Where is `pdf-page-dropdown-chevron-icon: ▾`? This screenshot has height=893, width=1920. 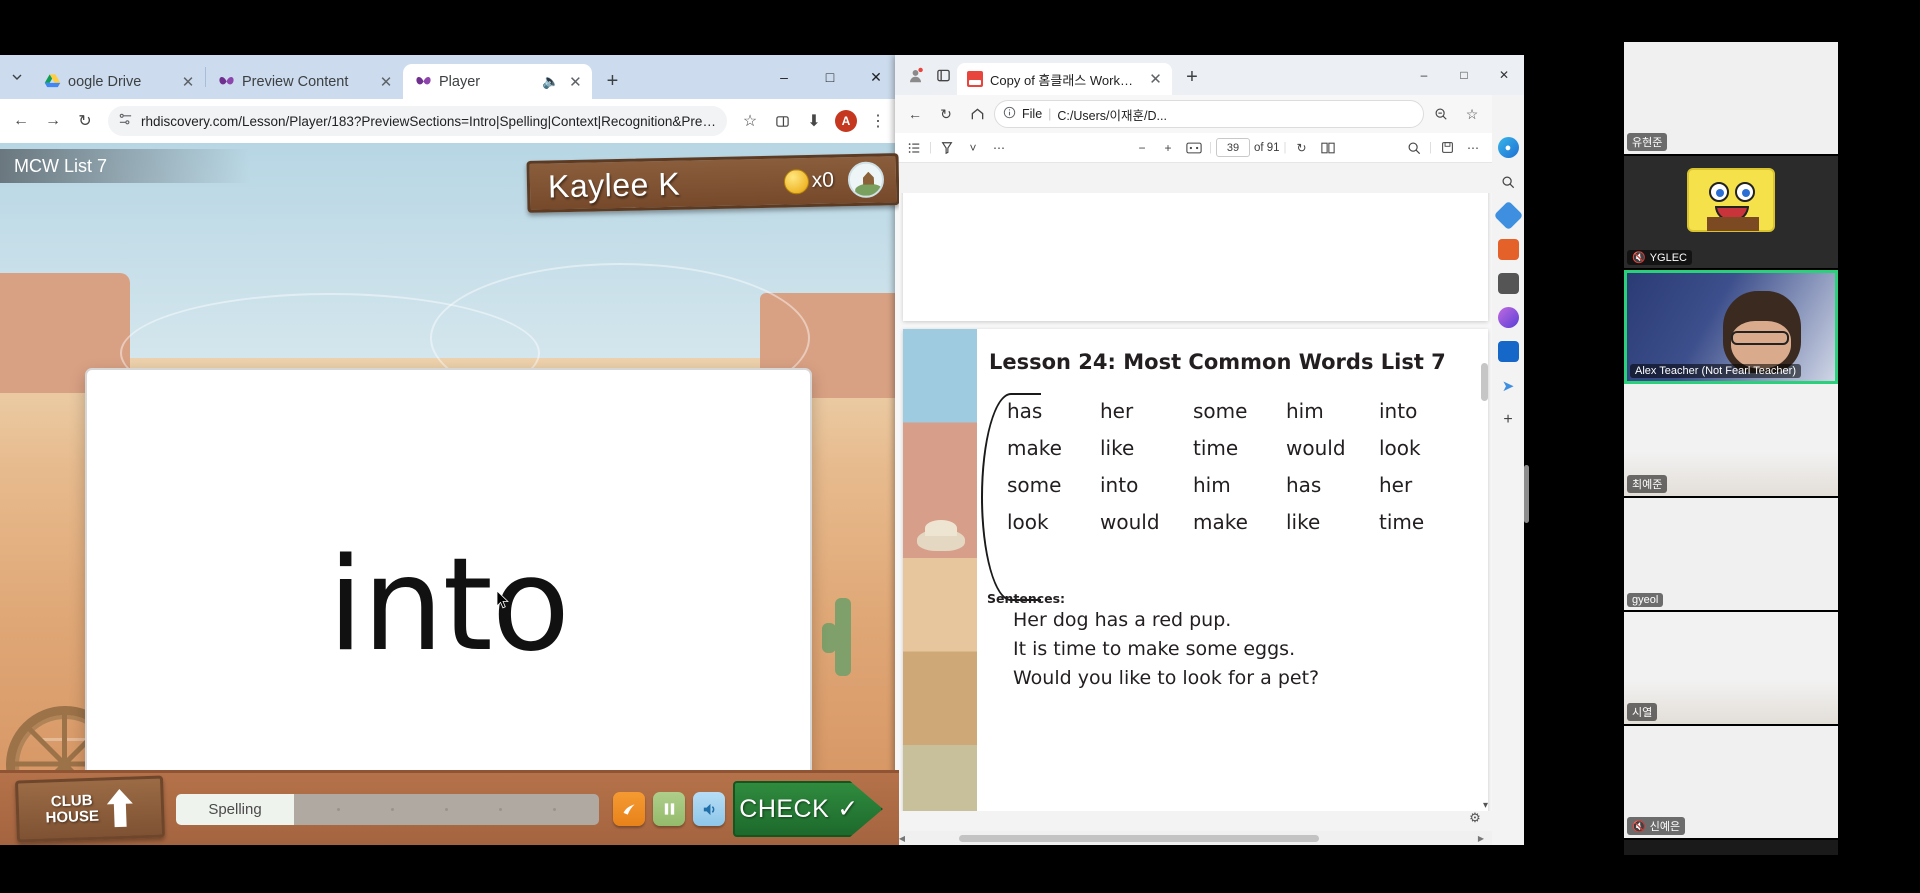 pdf-page-dropdown-chevron-icon: ▾ is located at coordinates (1485, 805).